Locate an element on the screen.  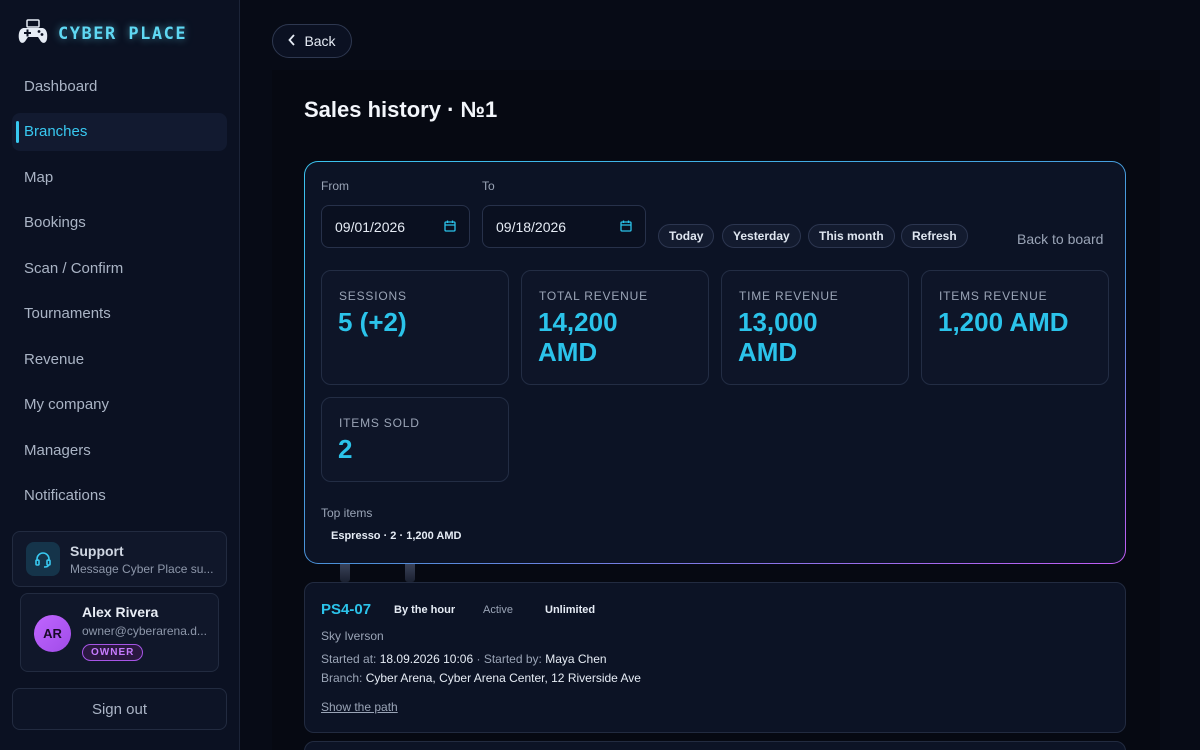
from-date-input: 09/01/2026 is located at coordinates (395, 226).